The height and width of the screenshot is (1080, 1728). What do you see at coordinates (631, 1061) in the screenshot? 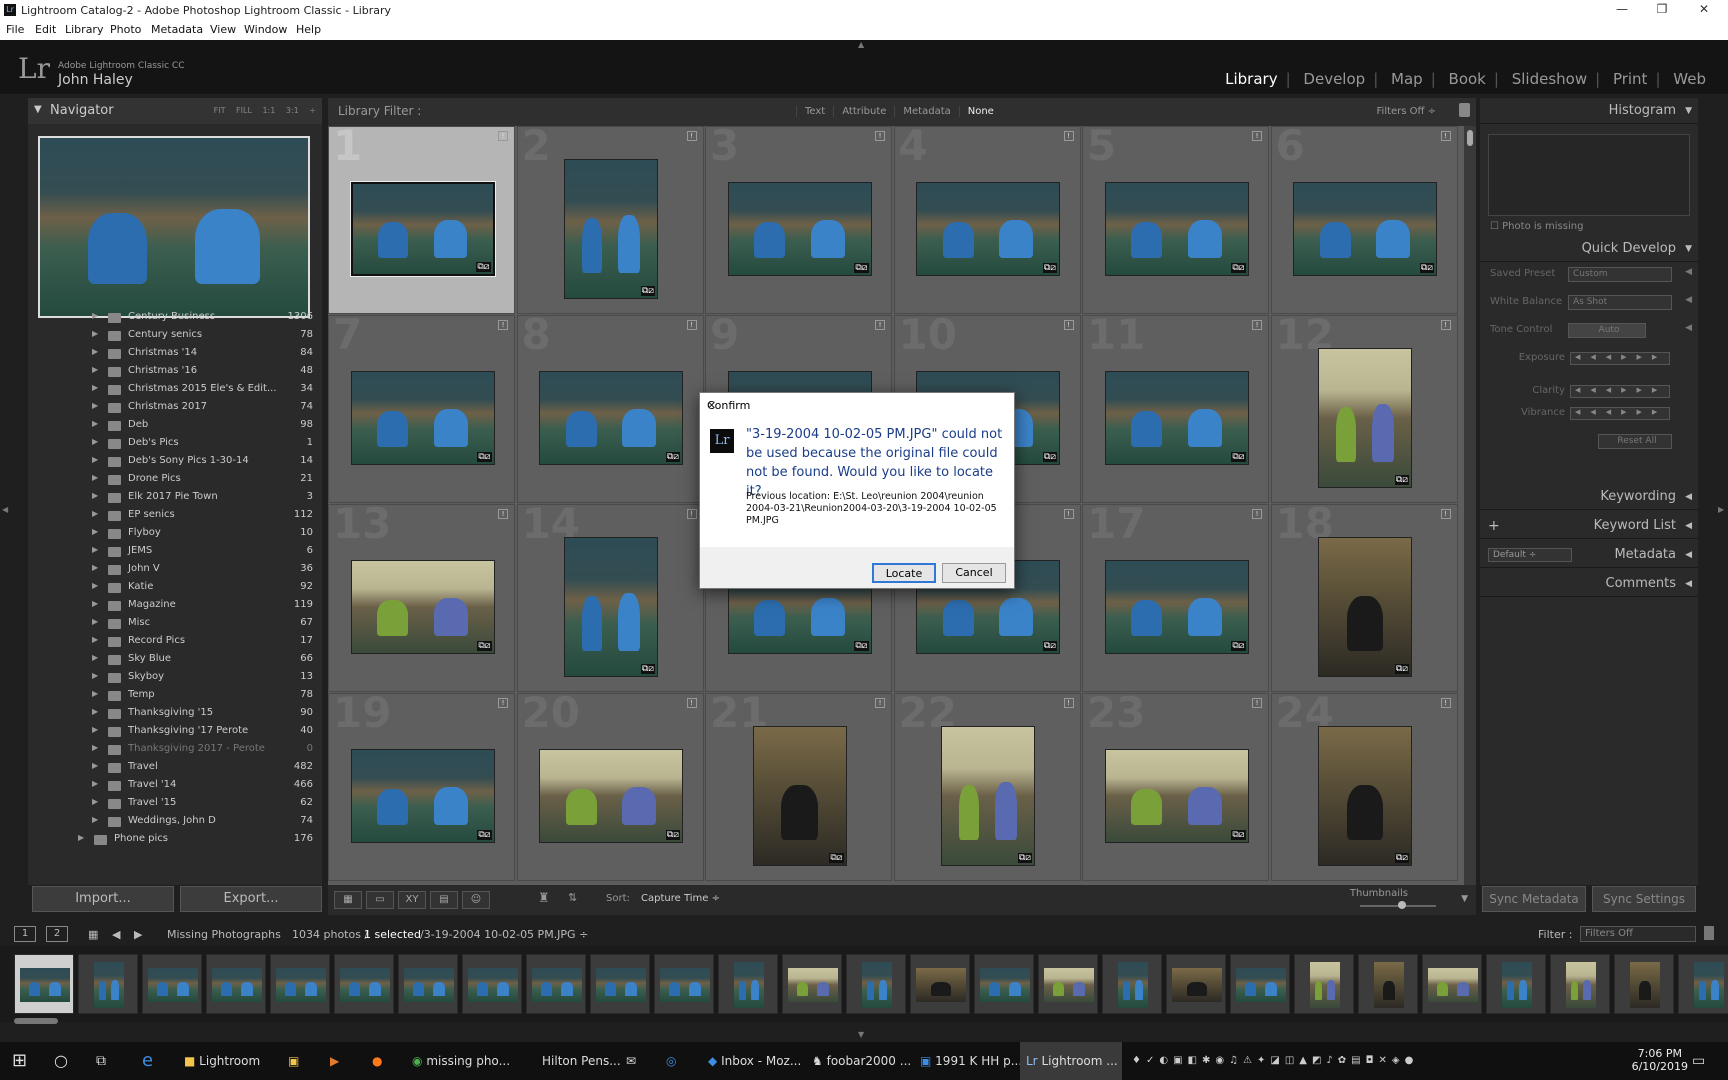
I see `mail-icon: ✉` at bounding box center [631, 1061].